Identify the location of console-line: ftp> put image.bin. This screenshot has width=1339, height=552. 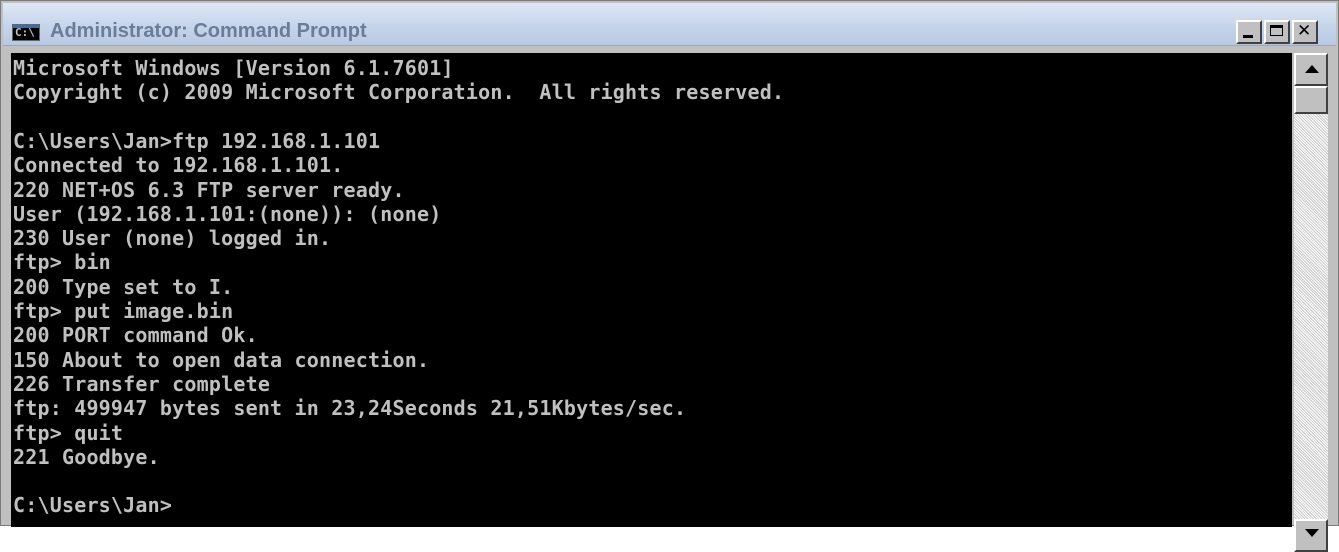
(123, 311).